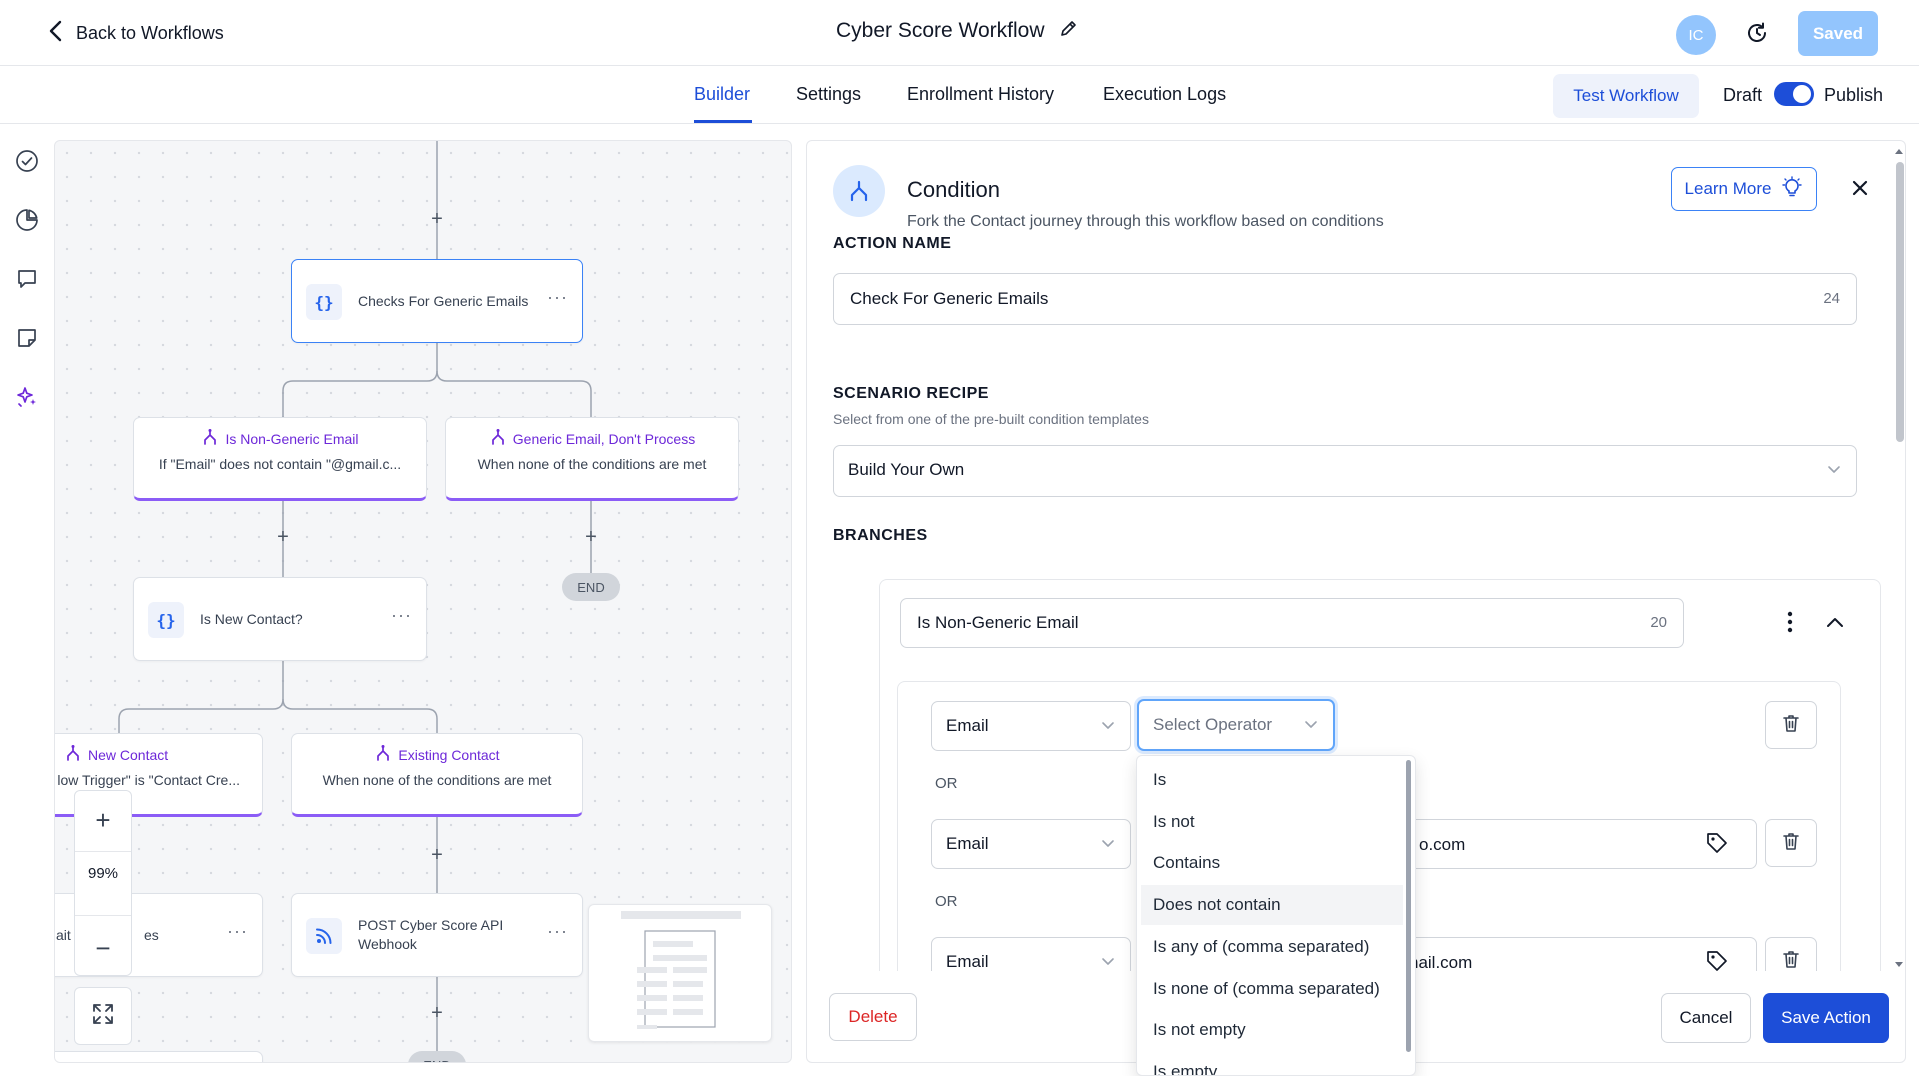 The image size is (1919, 1076). I want to click on add-step-plus-1: +, so click(437, 219).